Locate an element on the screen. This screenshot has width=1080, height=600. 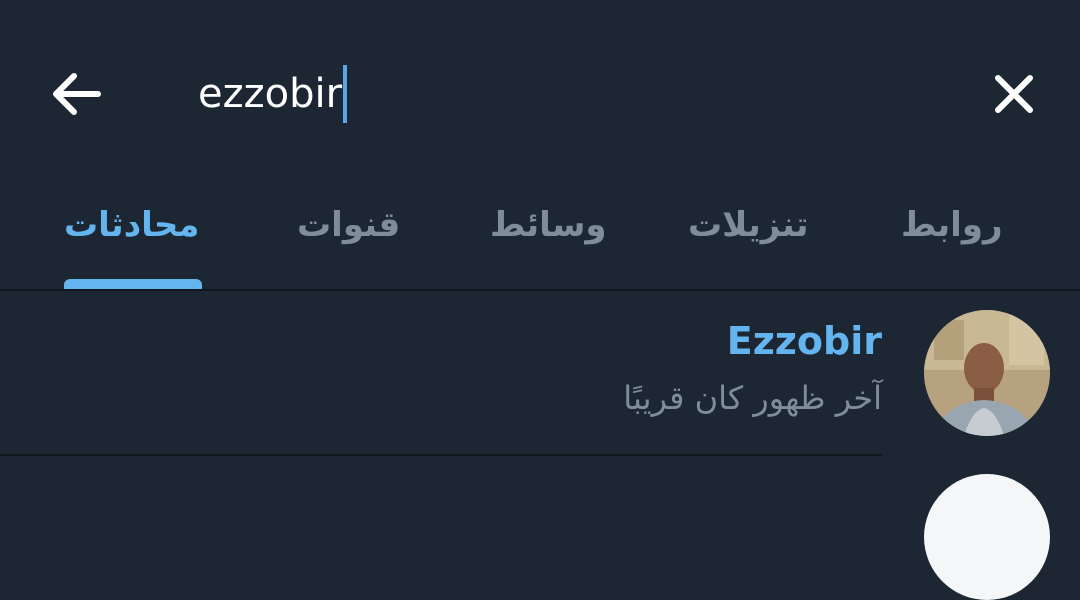
close-icon is located at coordinates (1014, 94).